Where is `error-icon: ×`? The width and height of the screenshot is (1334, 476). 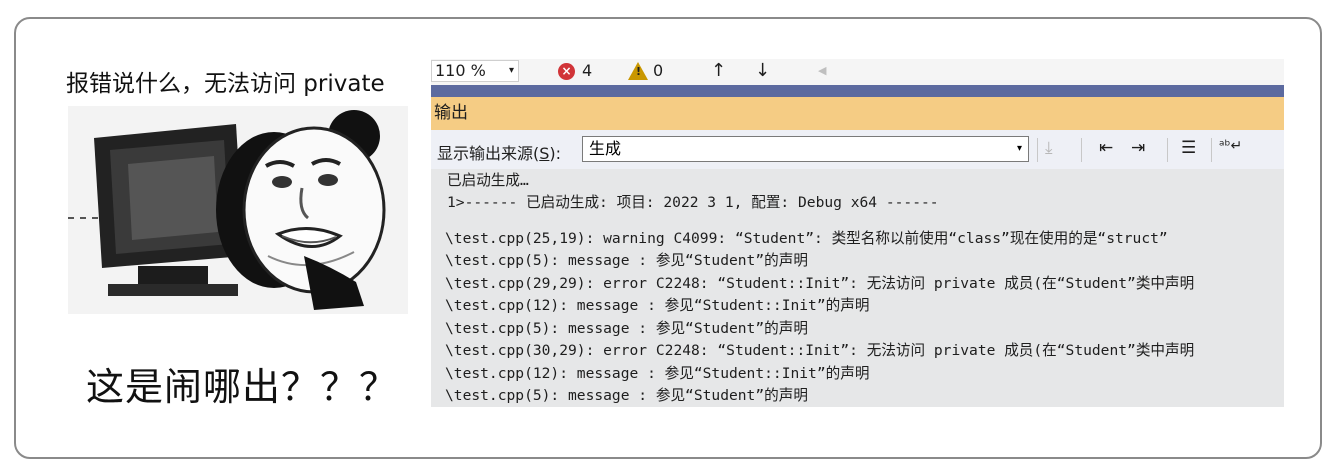
error-icon: × is located at coordinates (566, 71).